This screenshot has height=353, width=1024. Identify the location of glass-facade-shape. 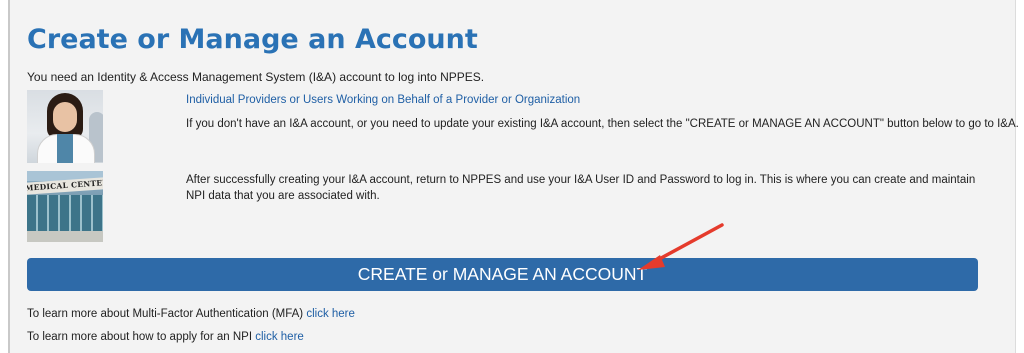
(65, 213).